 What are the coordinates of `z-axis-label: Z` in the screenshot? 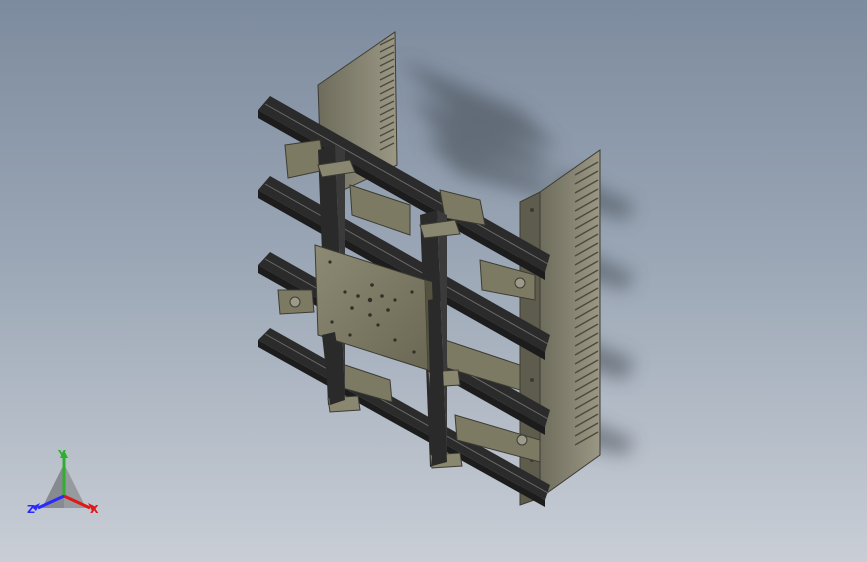 It's located at (31, 509).